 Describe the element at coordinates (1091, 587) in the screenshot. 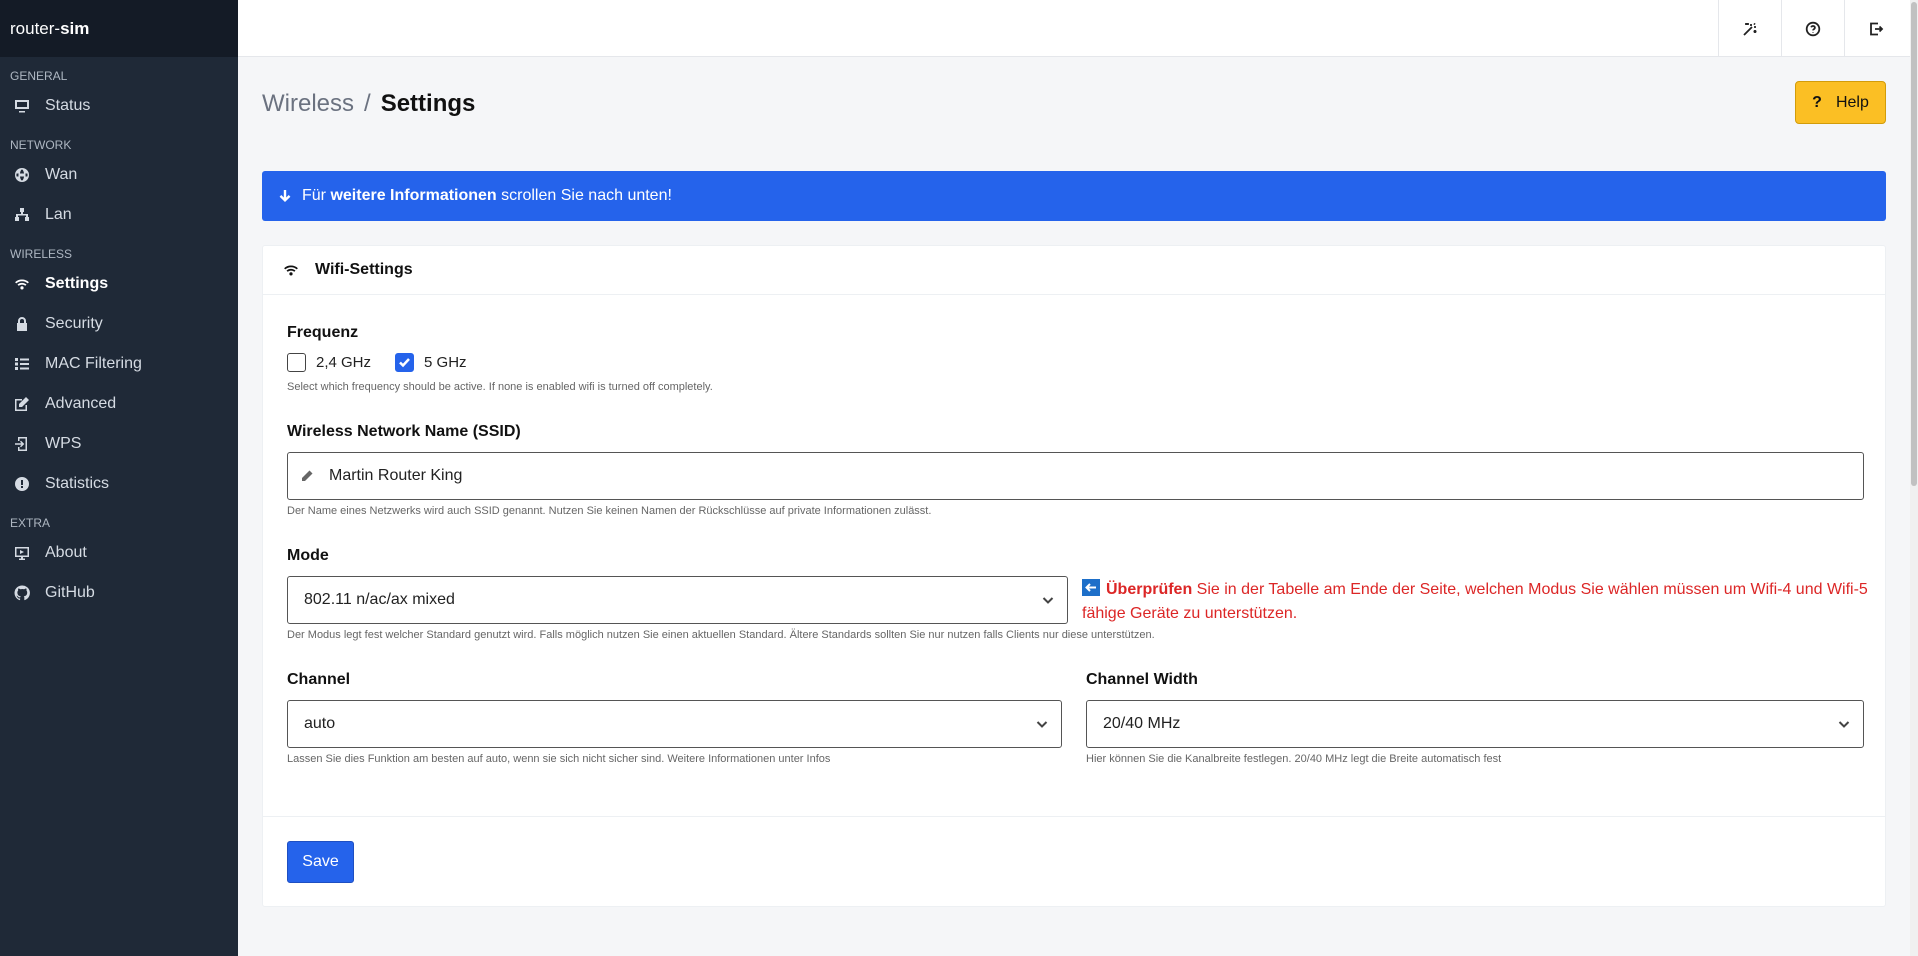

I see `arrow-left-icon` at that location.